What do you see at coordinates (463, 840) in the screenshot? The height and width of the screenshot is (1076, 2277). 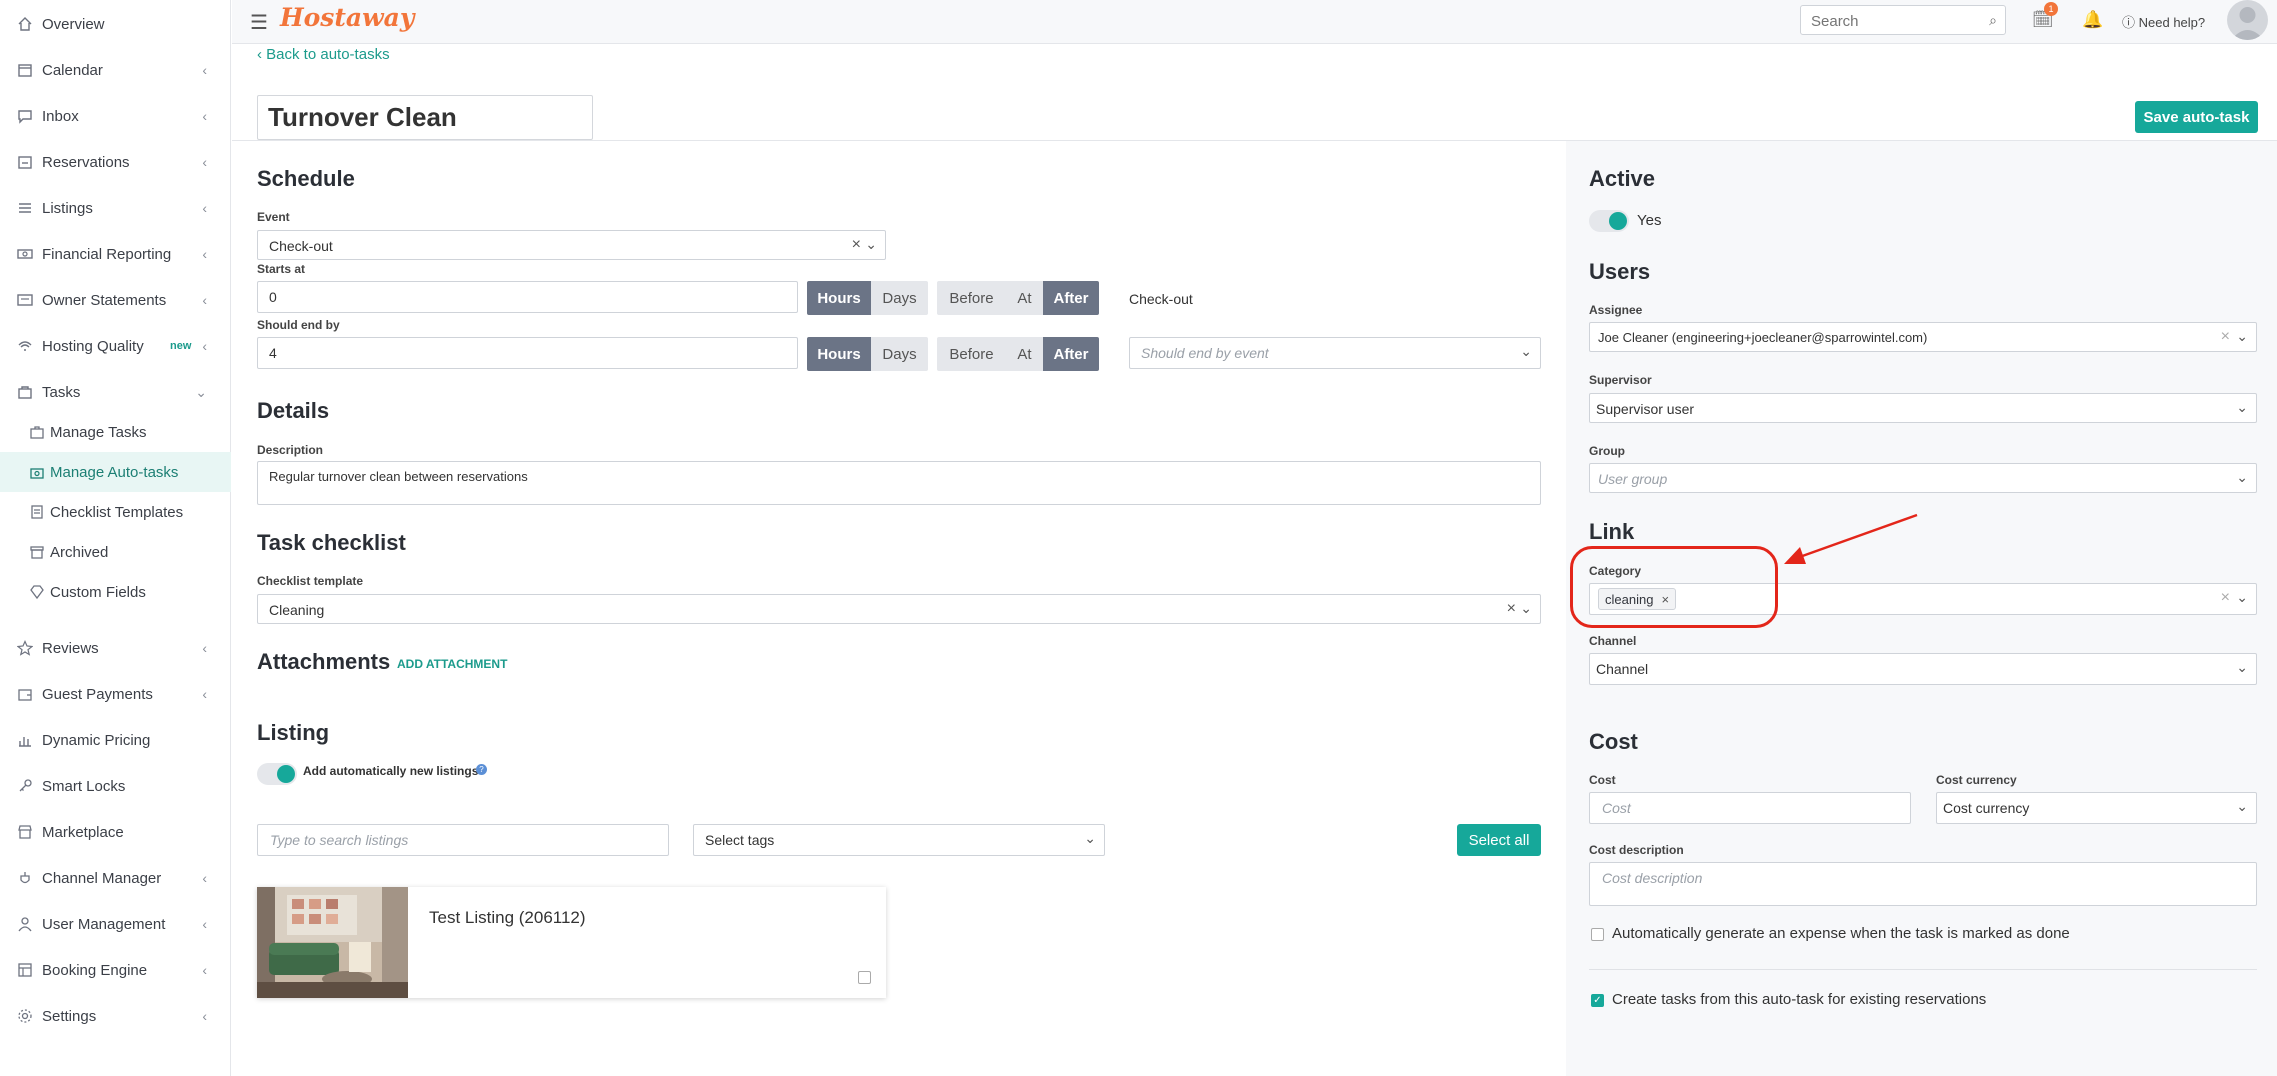 I see `listing-search-field` at bounding box center [463, 840].